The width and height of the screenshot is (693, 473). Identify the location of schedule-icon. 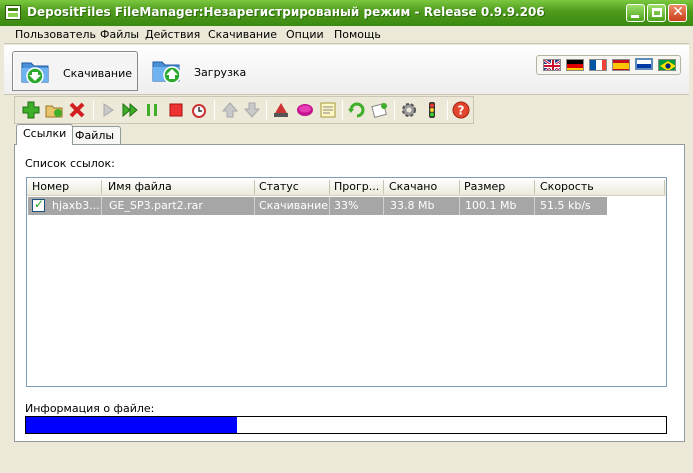
(199, 110).